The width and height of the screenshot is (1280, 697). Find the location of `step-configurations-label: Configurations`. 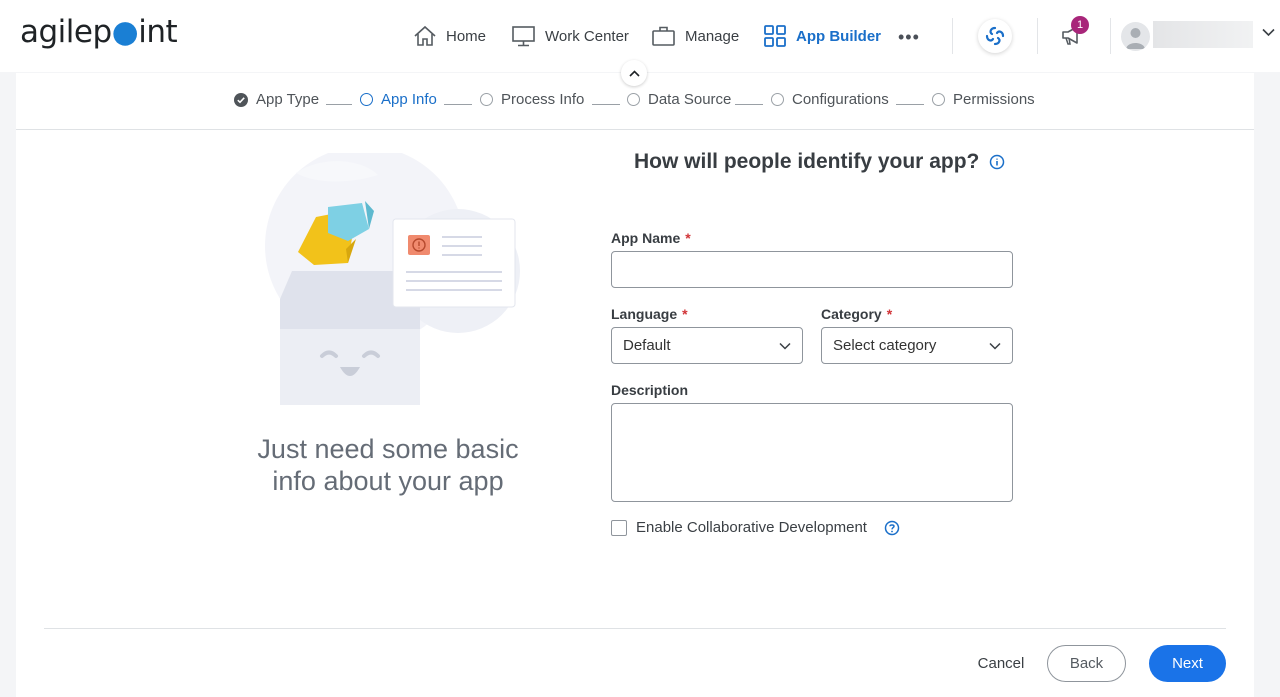

step-configurations-label: Configurations is located at coordinates (840, 99).